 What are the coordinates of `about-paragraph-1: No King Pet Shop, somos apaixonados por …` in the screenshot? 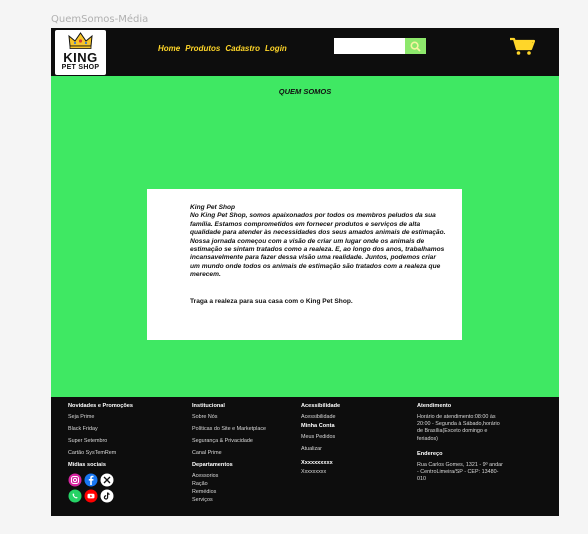 It's located at (318, 224).